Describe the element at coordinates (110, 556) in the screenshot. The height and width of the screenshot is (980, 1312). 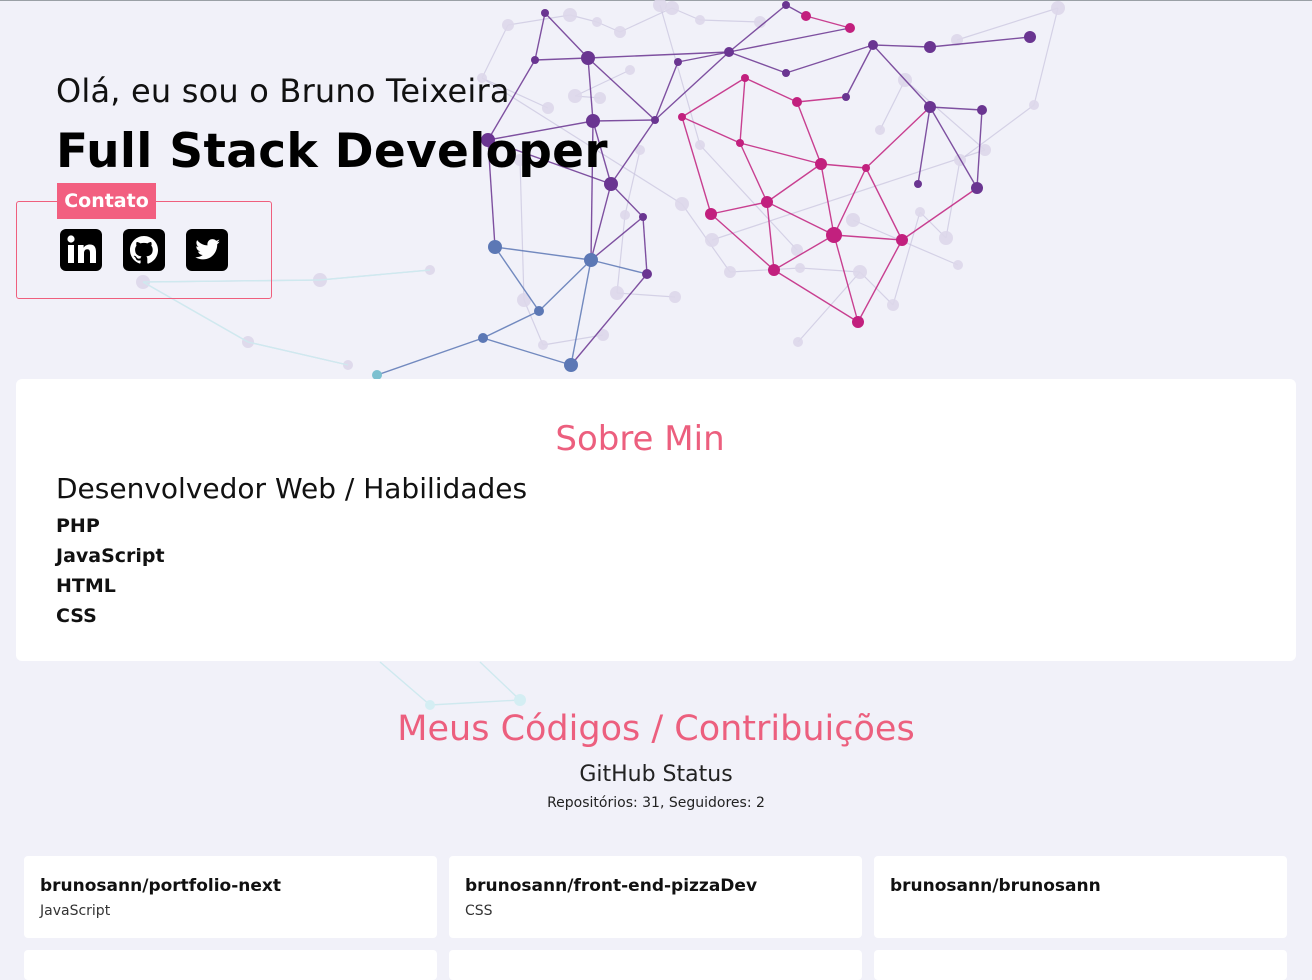
I see `skill-item: JavaScript` at that location.